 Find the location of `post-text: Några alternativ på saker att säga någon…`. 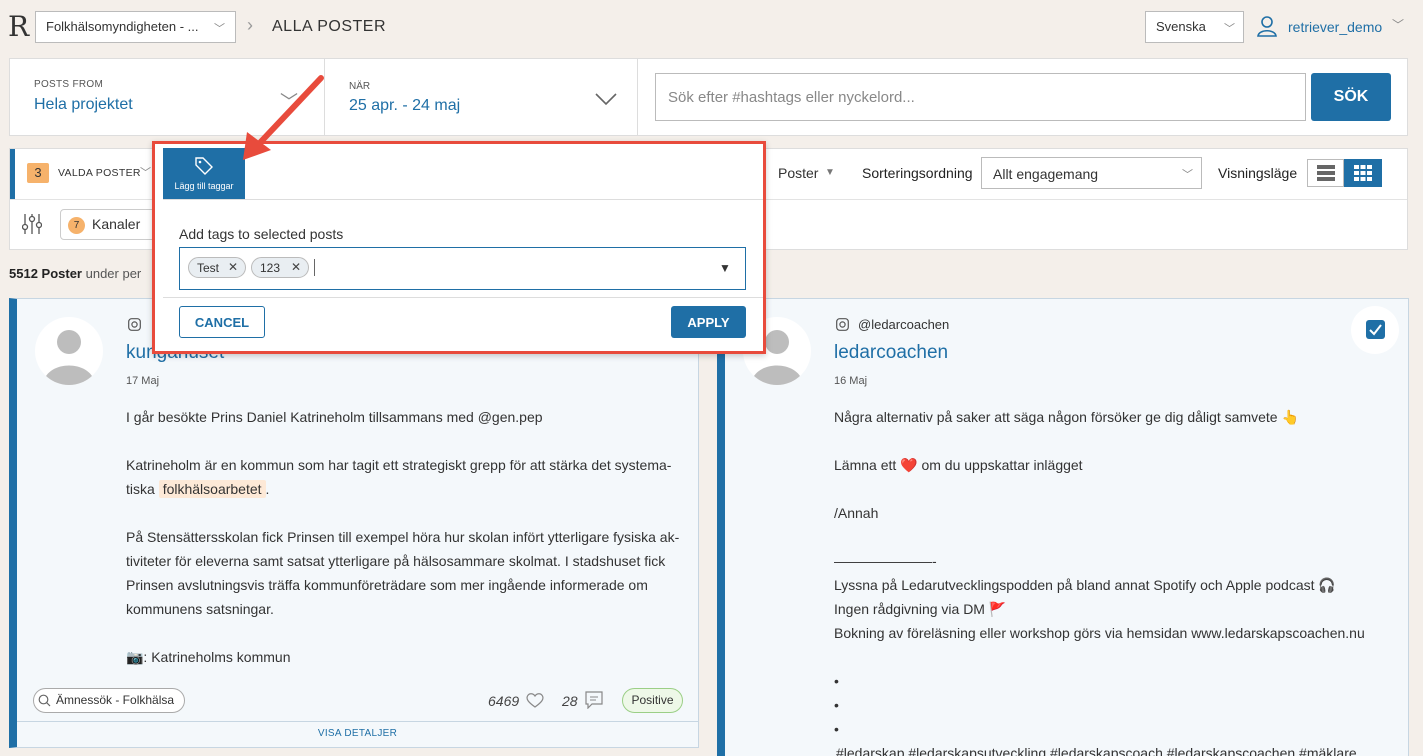

post-text: Några alternativ på saker att säga någon… is located at coordinates (1066, 417).